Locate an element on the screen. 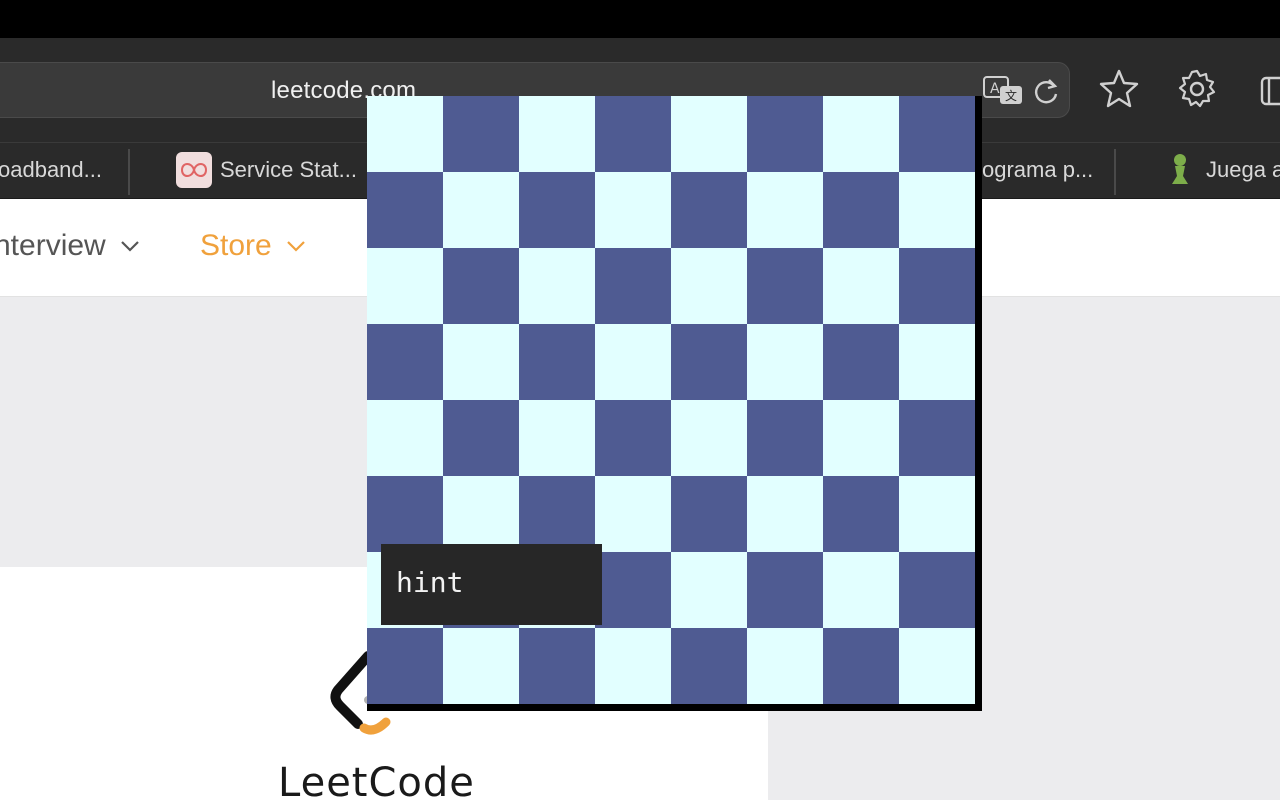 Image resolution: width=1280 pixels, height=800 pixels. nav-store-label: Store is located at coordinates (236, 245).